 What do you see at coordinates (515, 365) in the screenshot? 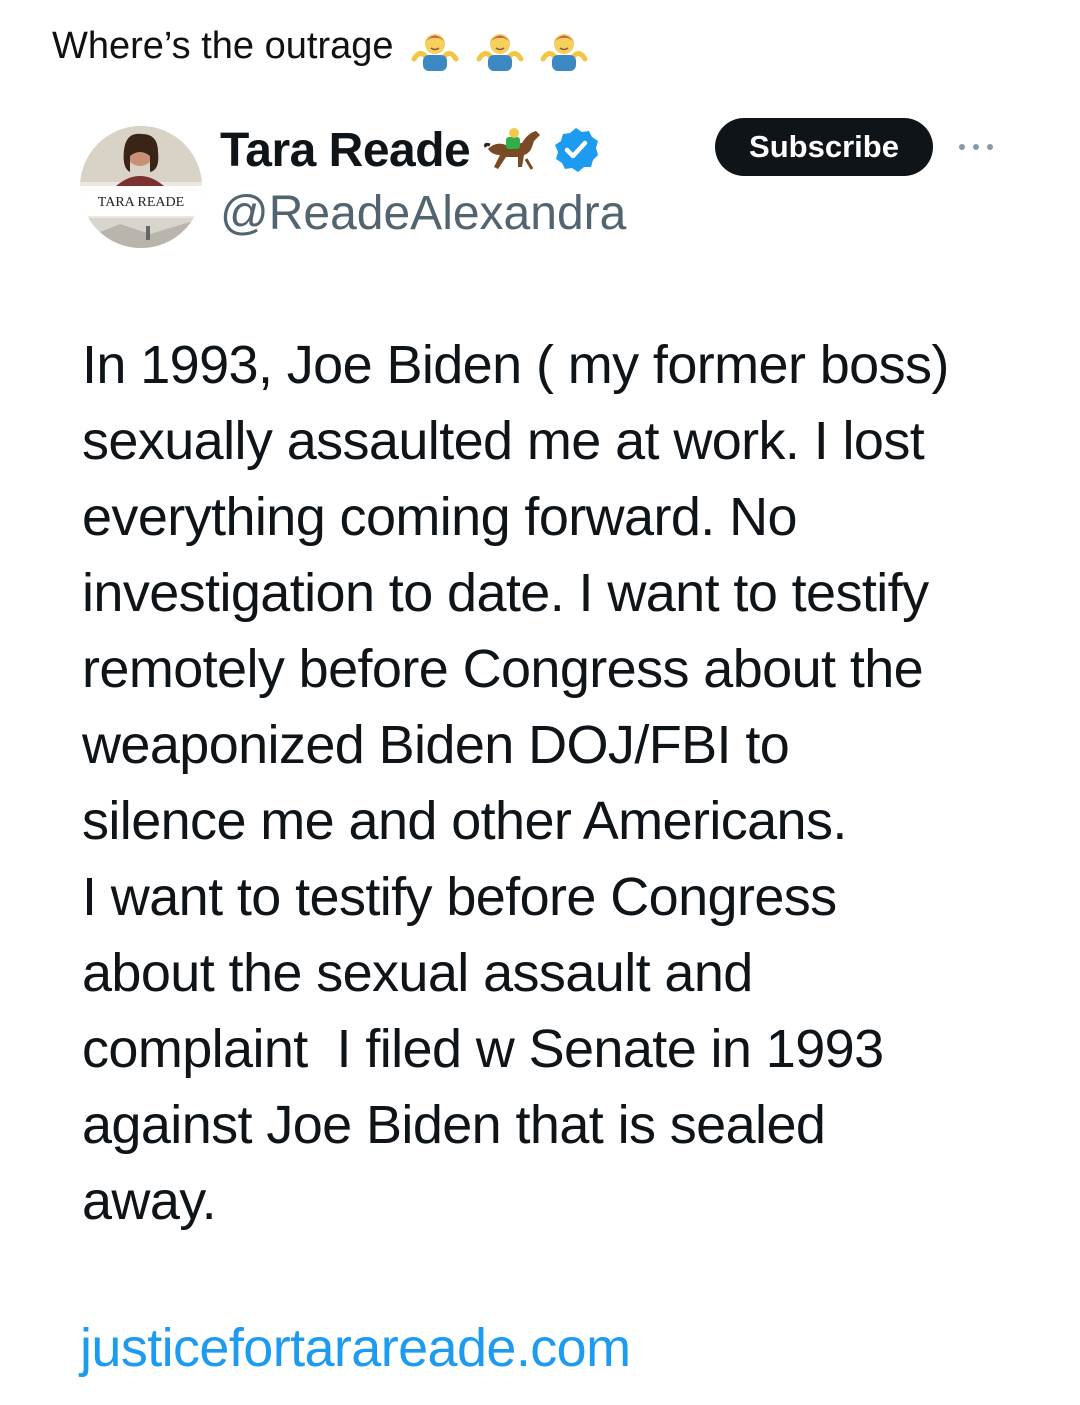
I see `tweet-body-line: In 1993, Joe Biden ( my former boss)` at bounding box center [515, 365].